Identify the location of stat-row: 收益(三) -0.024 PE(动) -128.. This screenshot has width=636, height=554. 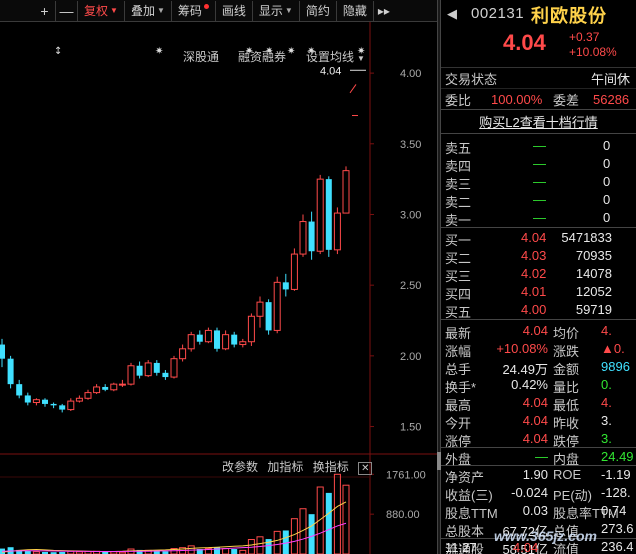
(538, 493).